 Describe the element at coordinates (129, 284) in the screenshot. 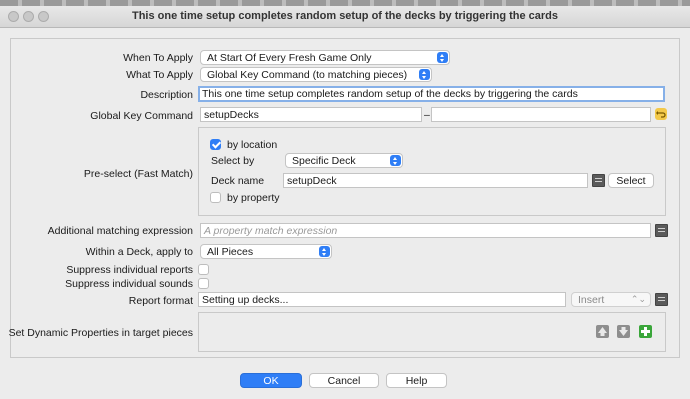

I see `suppress-sounds-label: Suppress individual sounds` at that location.